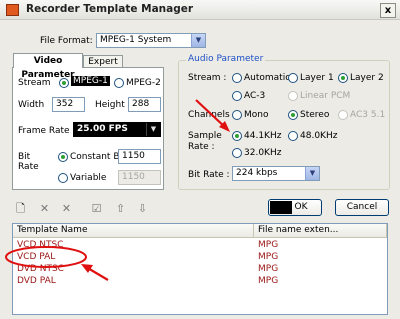 The image size is (400, 319). I want to click on annotation-circle-vcd-pal, so click(46, 257).